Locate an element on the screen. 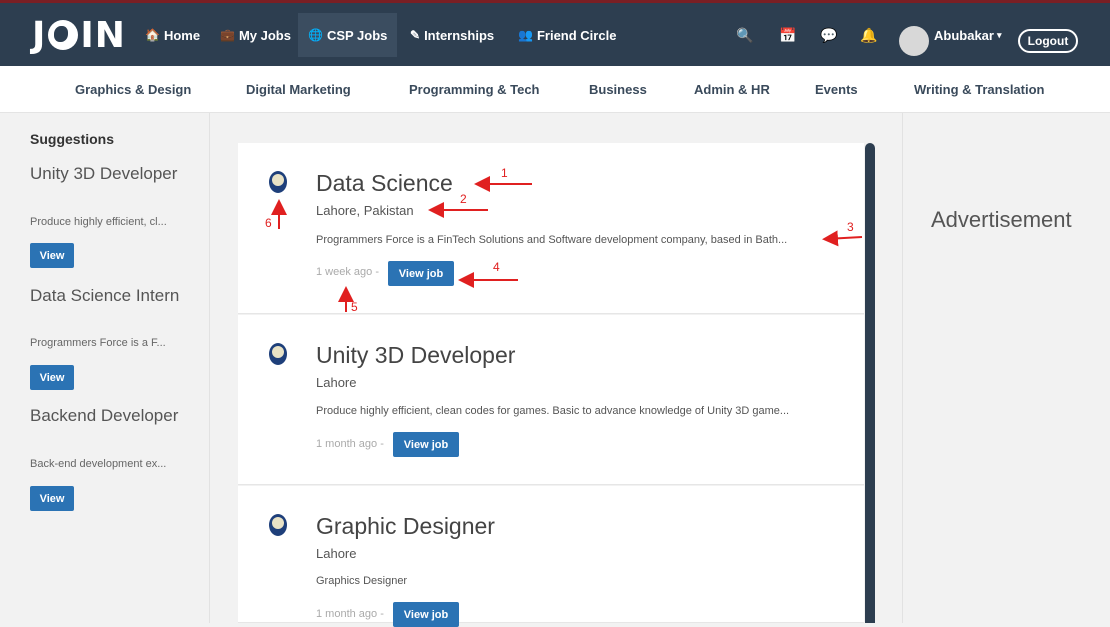 The image size is (1110, 627). logo-text-in: IN is located at coordinates (103, 35).